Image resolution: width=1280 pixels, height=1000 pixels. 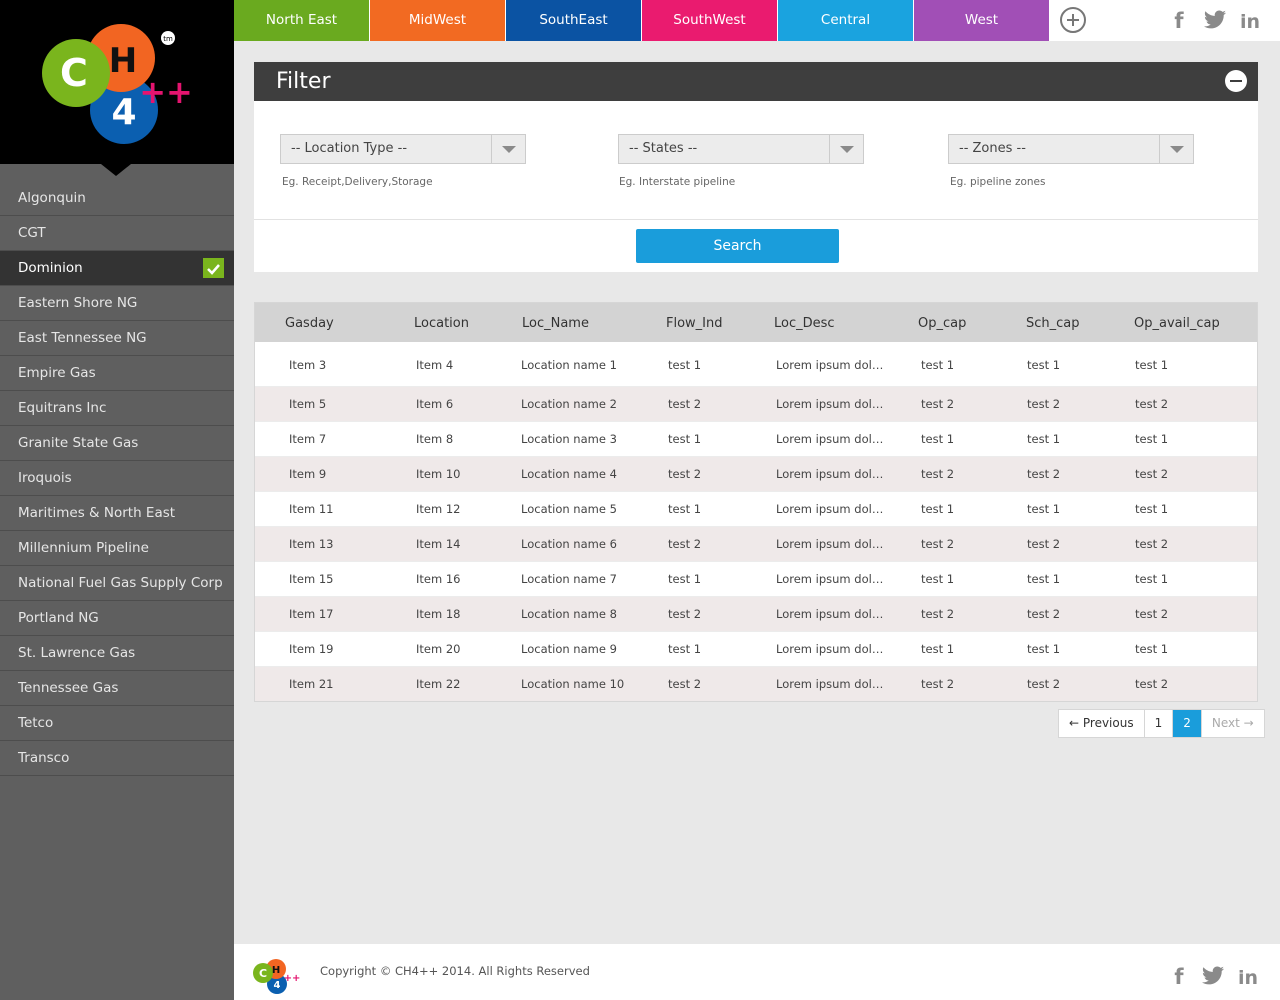 I want to click on sidebar-item: Transco, so click(x=117, y=758).